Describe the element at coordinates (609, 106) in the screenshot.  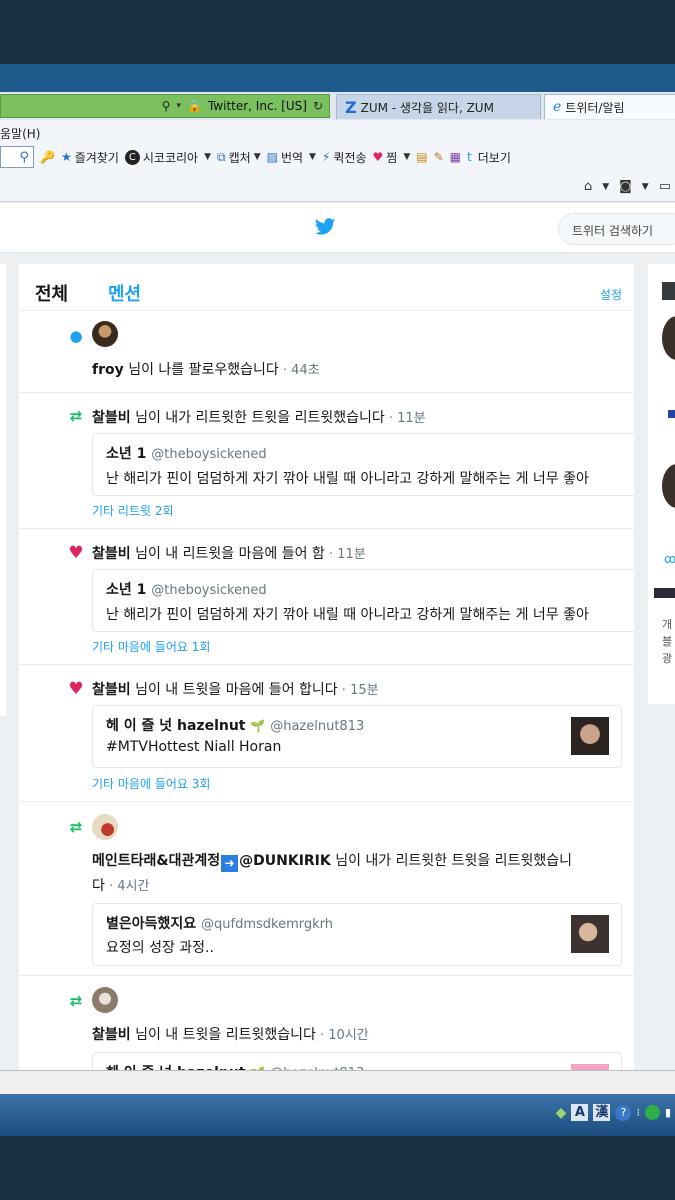
I see `tab-twitter-notifications: ℯ 트위터/알림` at that location.